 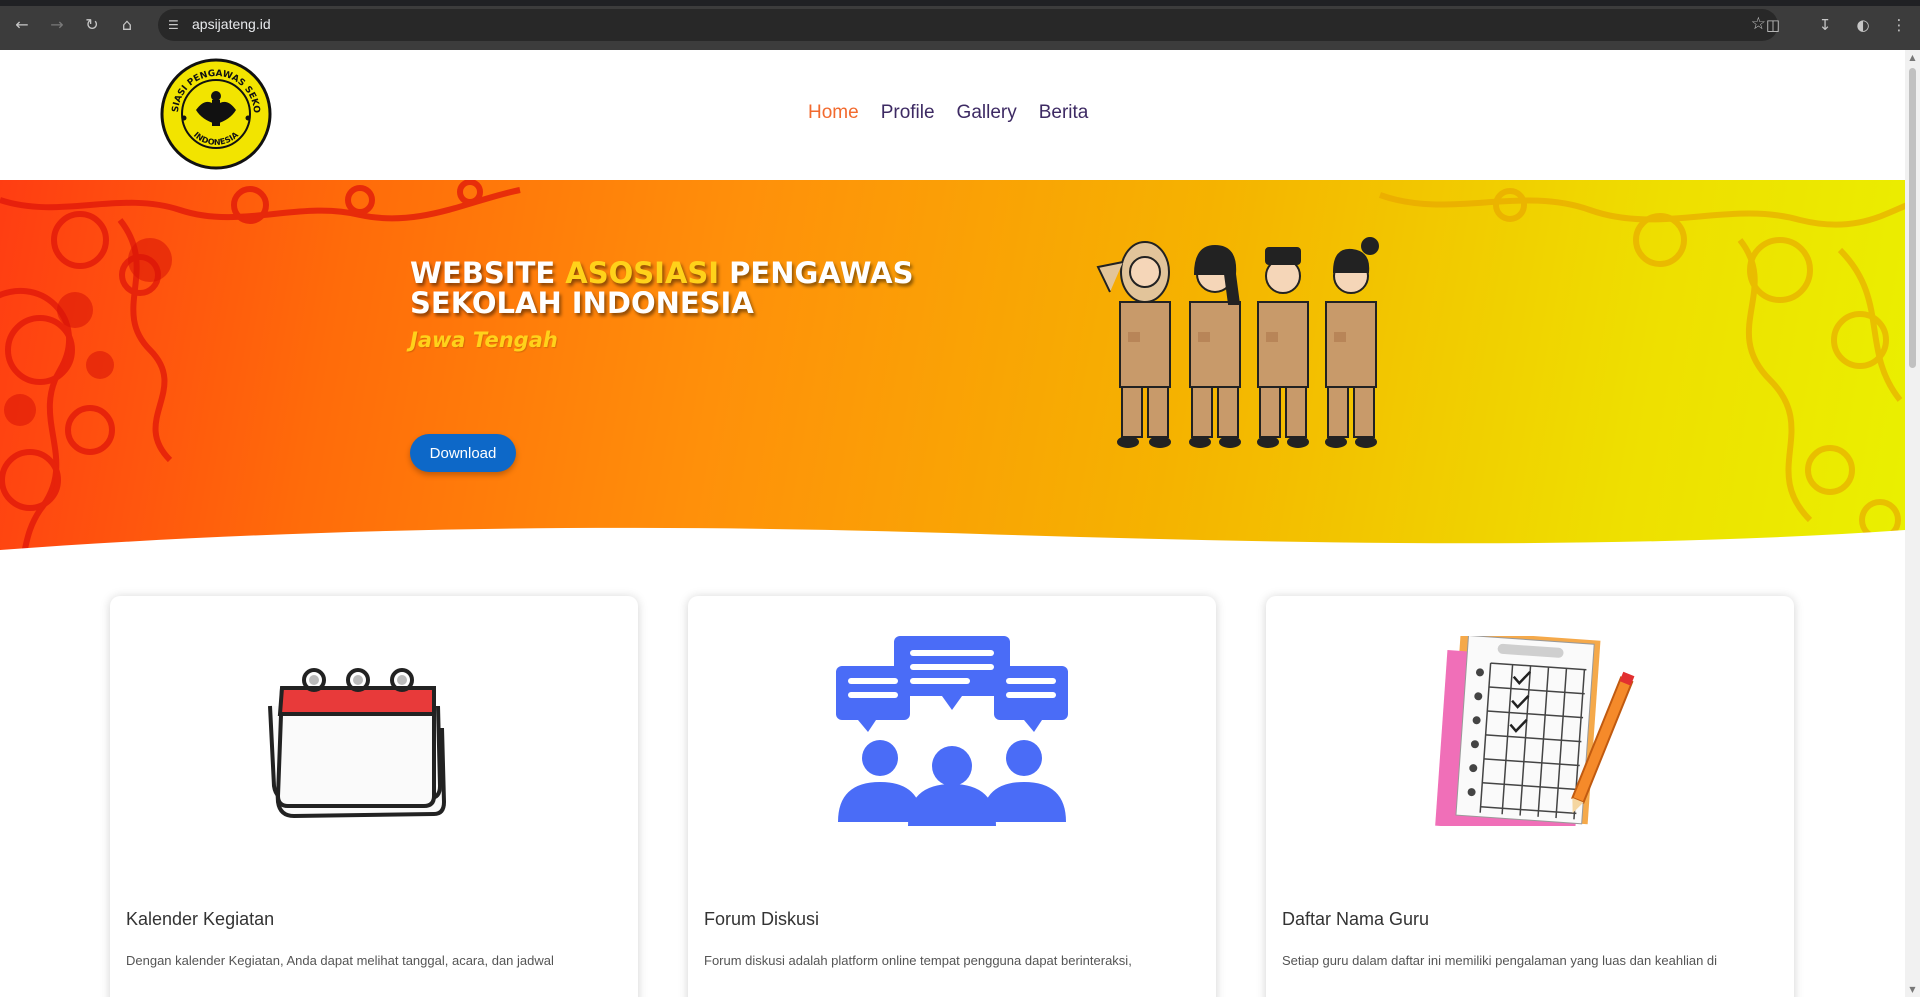 I want to click on home-icon: ⌂, so click(x=127, y=25).